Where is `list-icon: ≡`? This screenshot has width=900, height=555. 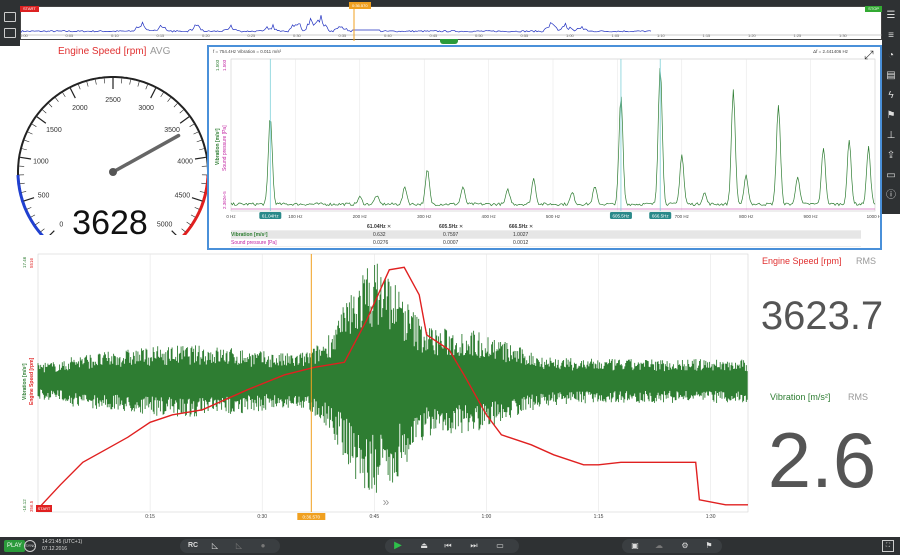 list-icon: ≡ is located at coordinates (891, 36).